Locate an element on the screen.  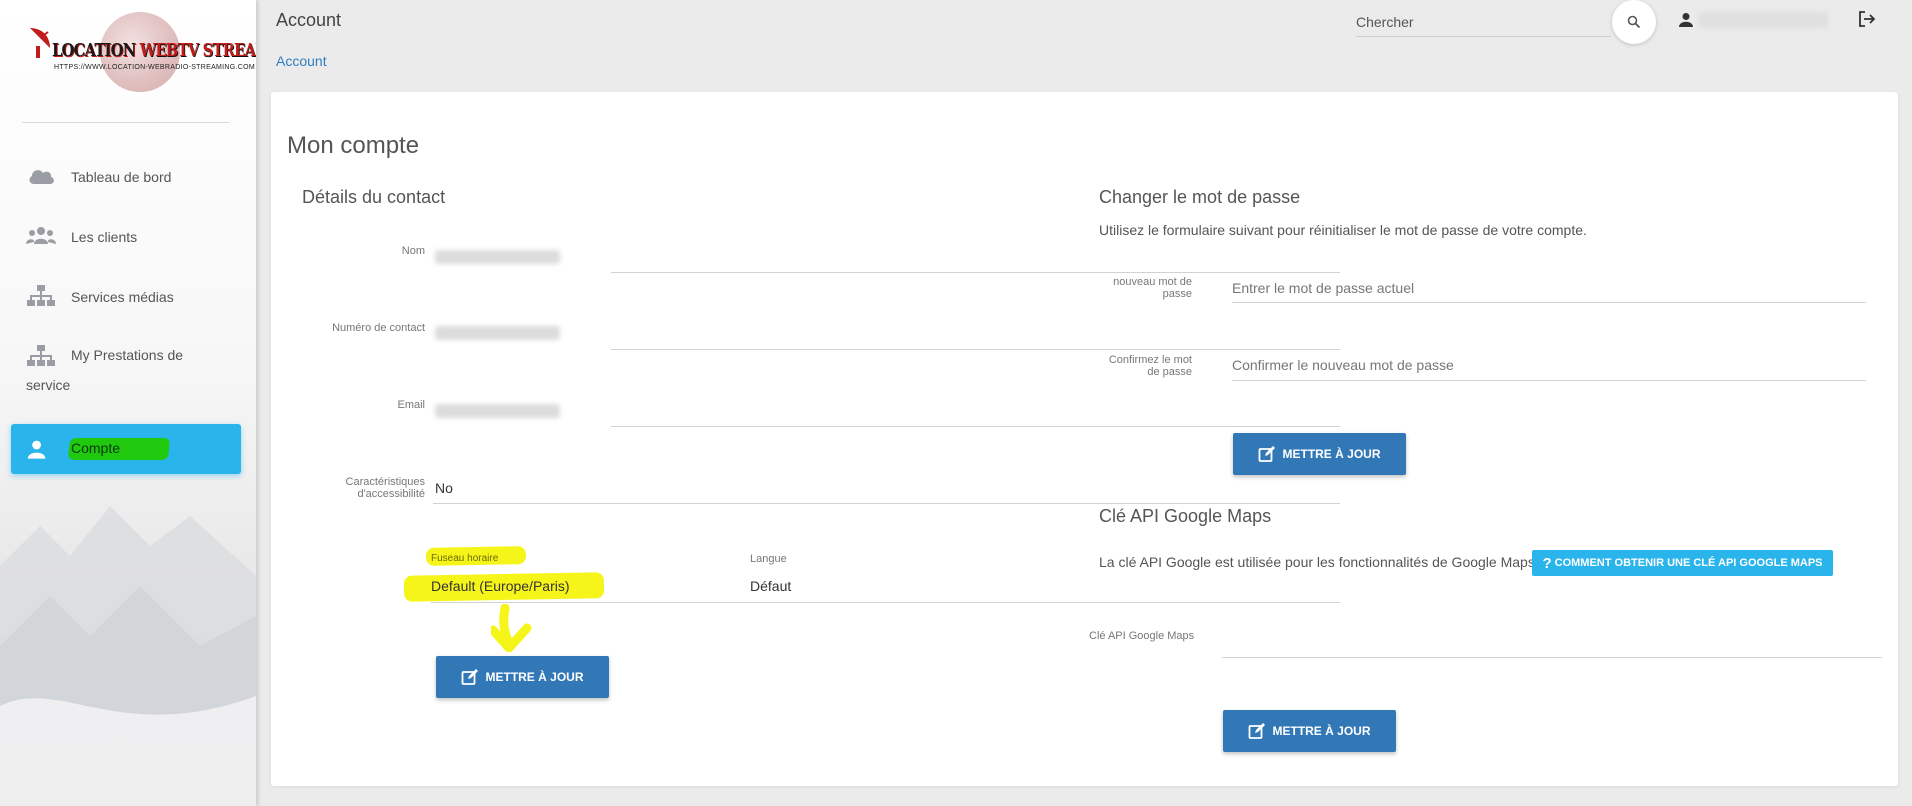
phone-value is located at coordinates (497, 333).